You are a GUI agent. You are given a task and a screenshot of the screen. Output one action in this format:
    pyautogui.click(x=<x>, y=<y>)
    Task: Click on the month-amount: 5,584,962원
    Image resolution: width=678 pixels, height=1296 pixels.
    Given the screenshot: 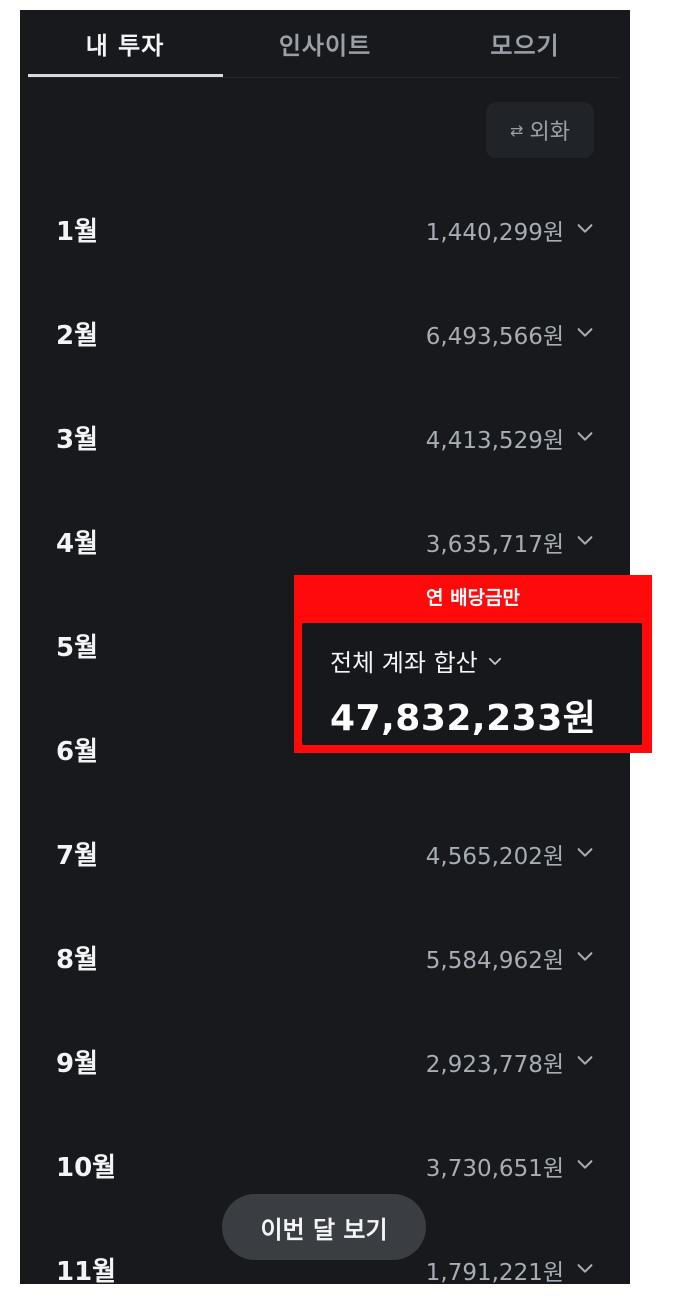 What is the action you would take?
    pyautogui.click(x=494, y=961)
    